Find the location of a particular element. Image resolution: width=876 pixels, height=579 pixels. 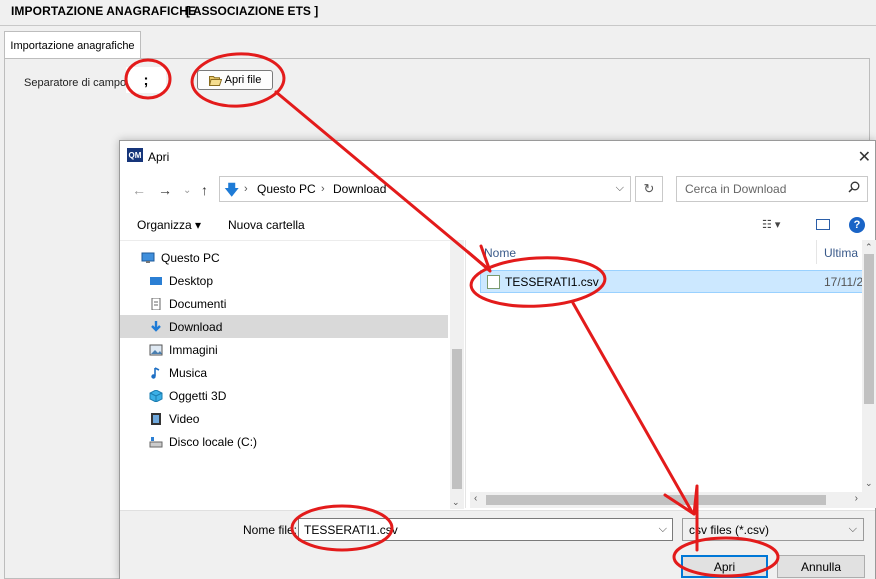

filename-input: TESSERATI1.csv ⌵ is located at coordinates (485, 529).